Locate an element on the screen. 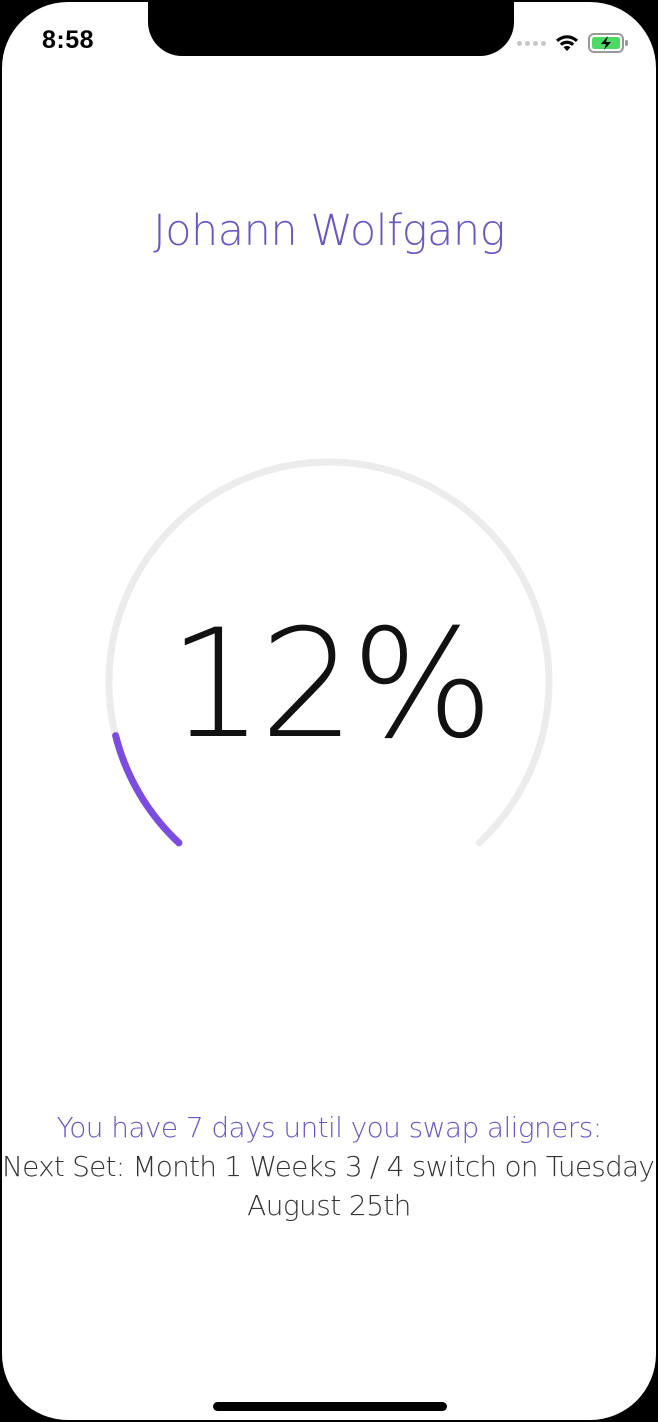  progress-percent: 12% is located at coordinates (330, 685).